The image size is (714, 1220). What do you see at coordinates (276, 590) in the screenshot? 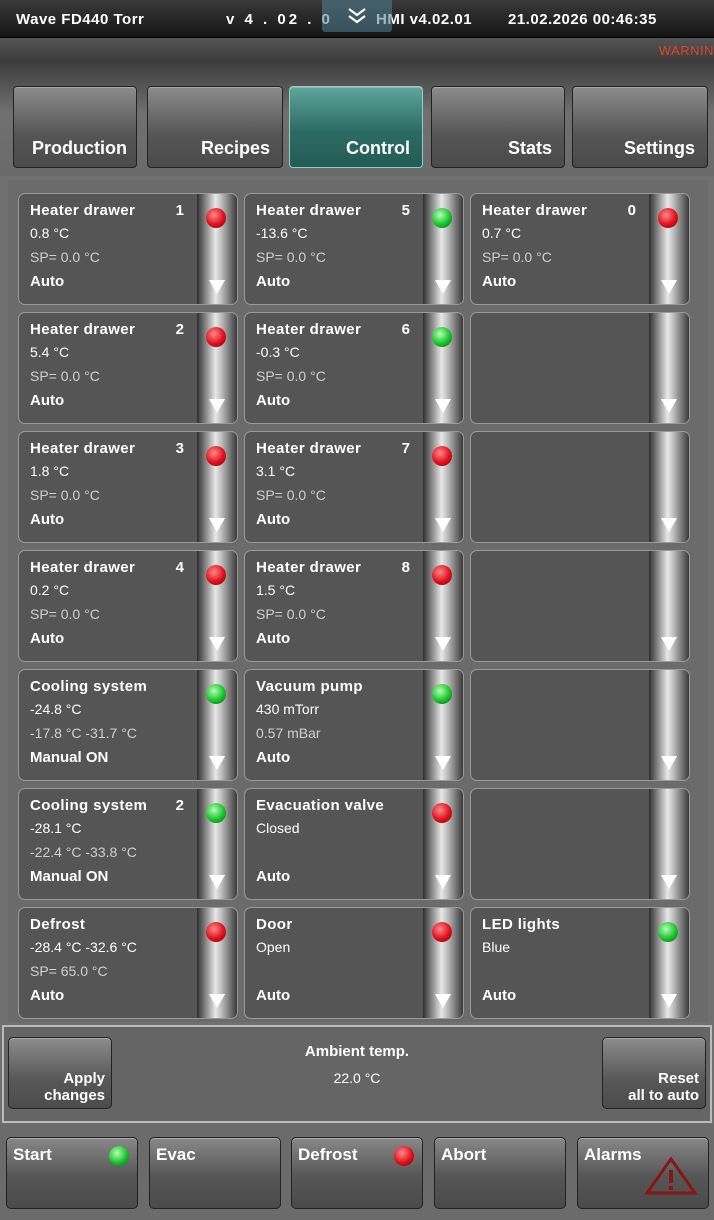
I see `tile-value: 1.5 °C` at bounding box center [276, 590].